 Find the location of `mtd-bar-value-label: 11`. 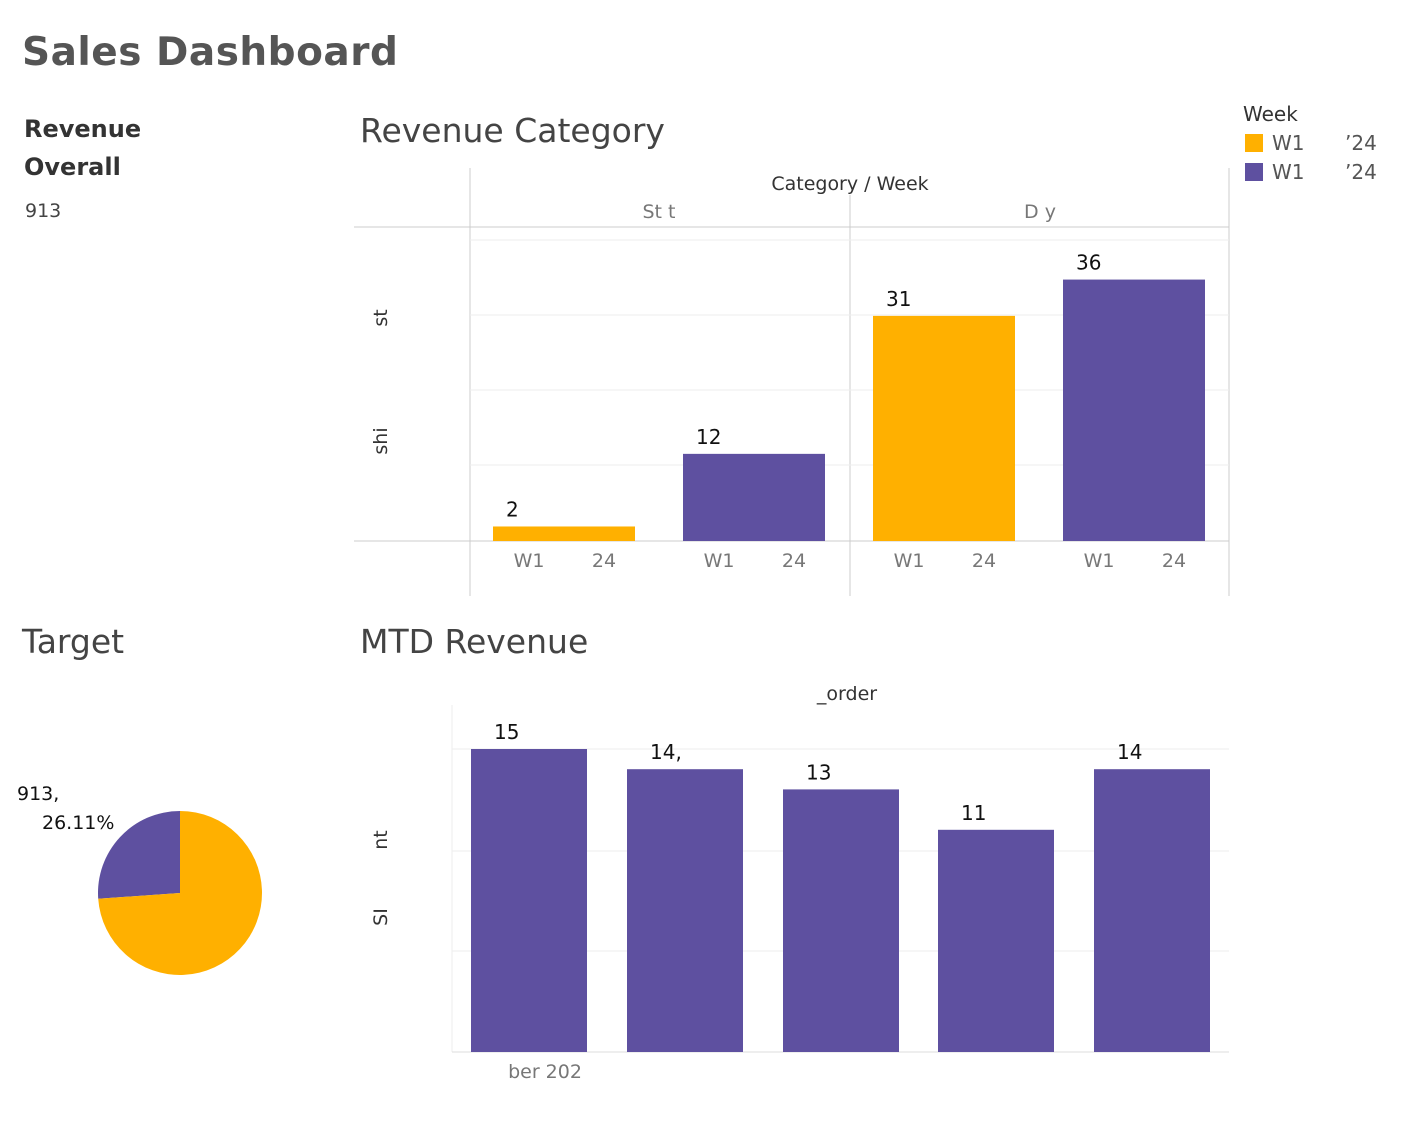

mtd-bar-value-label: 11 is located at coordinates (973, 813).